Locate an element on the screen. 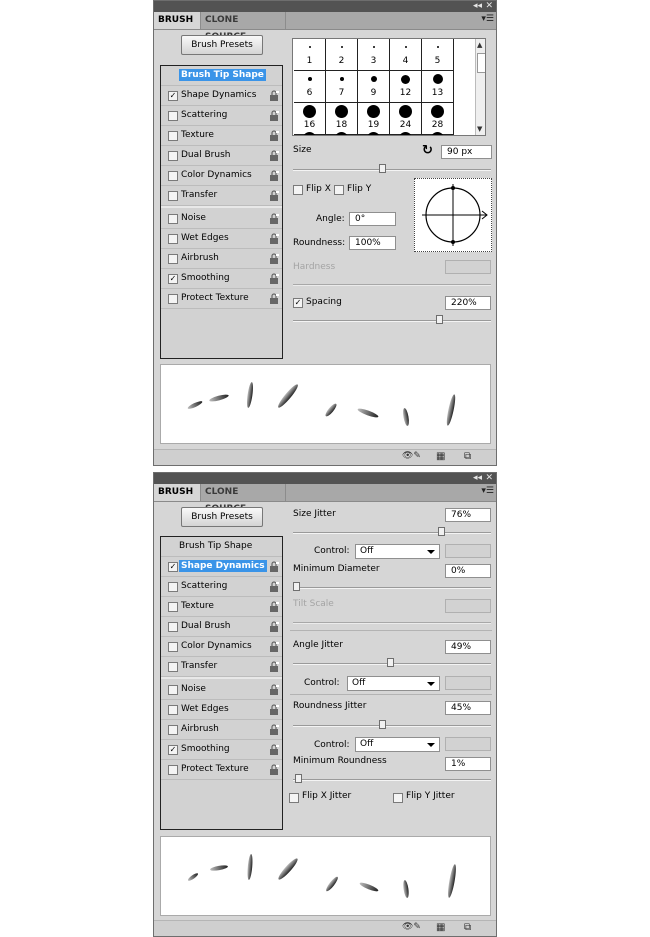 This screenshot has height=937, width=650. brush-tip-cell: 2 is located at coordinates (342, 55).